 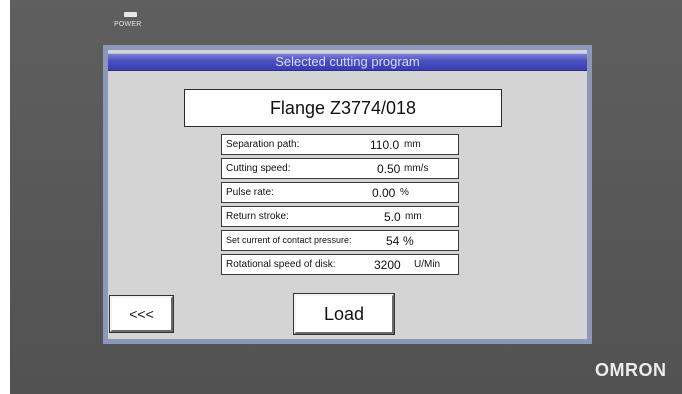 I want to click on brand-logo: OMRON, so click(x=631, y=370).